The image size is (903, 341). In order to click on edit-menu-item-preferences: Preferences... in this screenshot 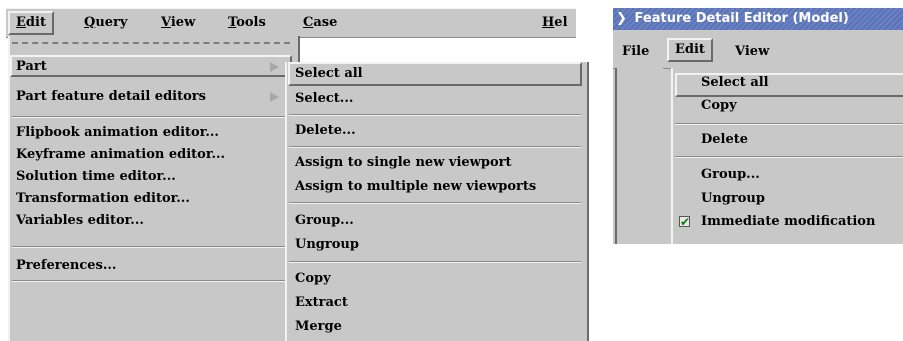, I will do `click(66, 266)`.